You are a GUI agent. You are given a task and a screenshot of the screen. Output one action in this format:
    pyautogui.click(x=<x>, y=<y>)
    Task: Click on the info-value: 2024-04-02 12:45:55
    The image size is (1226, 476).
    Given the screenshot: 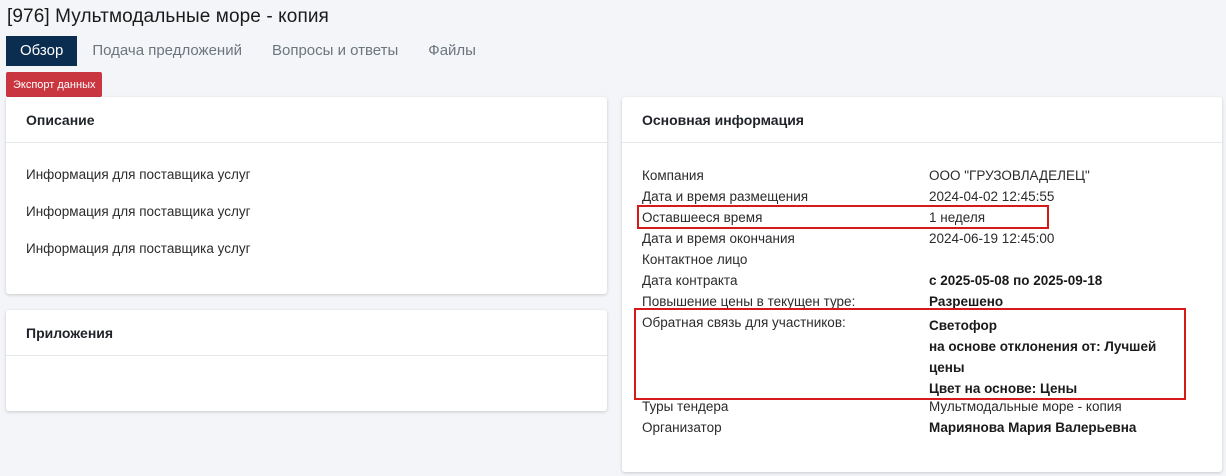 What is the action you would take?
    pyautogui.click(x=992, y=196)
    